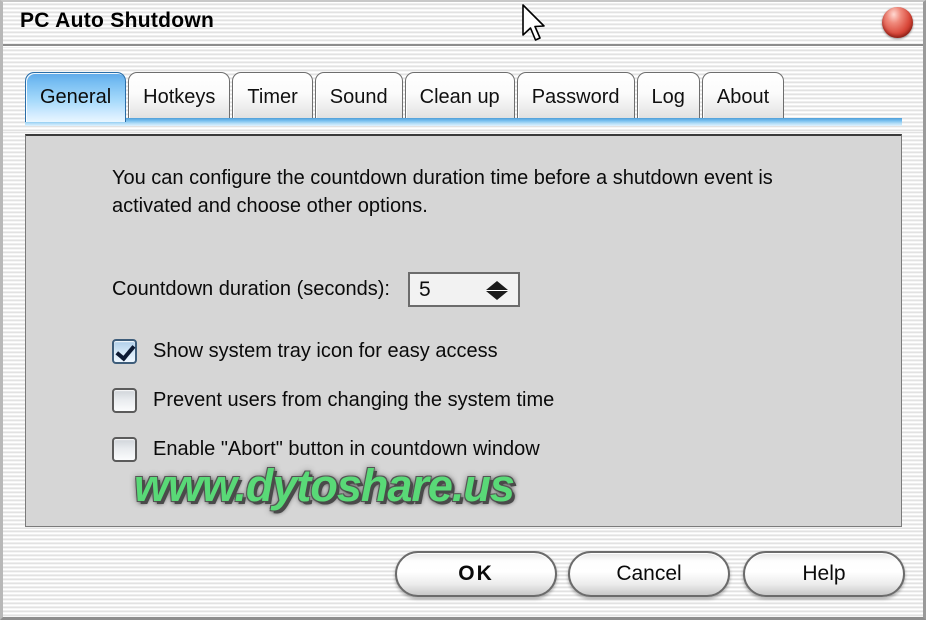 The width and height of the screenshot is (926, 620). I want to click on tab-underline-bar, so click(463, 122).